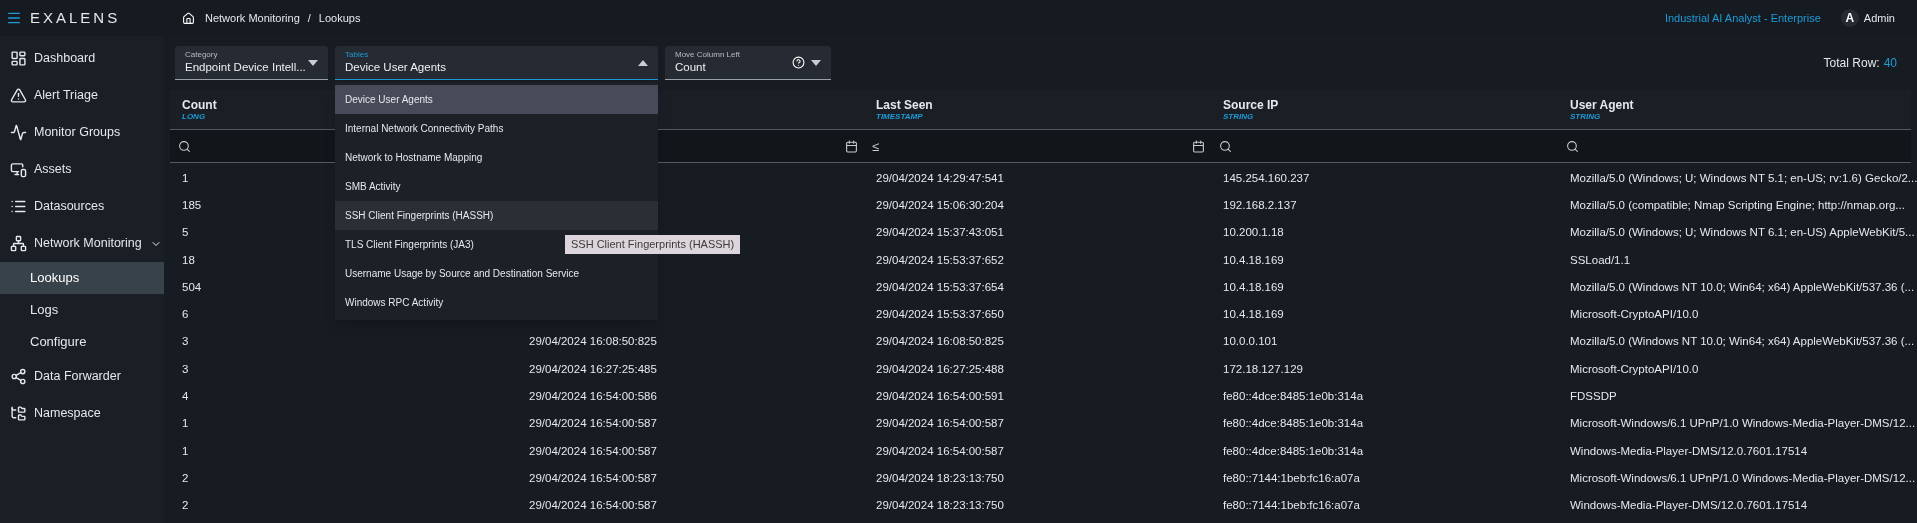 This screenshot has width=1917, height=523. I want to click on table-cell: 29/04/2024 16:27:25:488, so click(940, 368).